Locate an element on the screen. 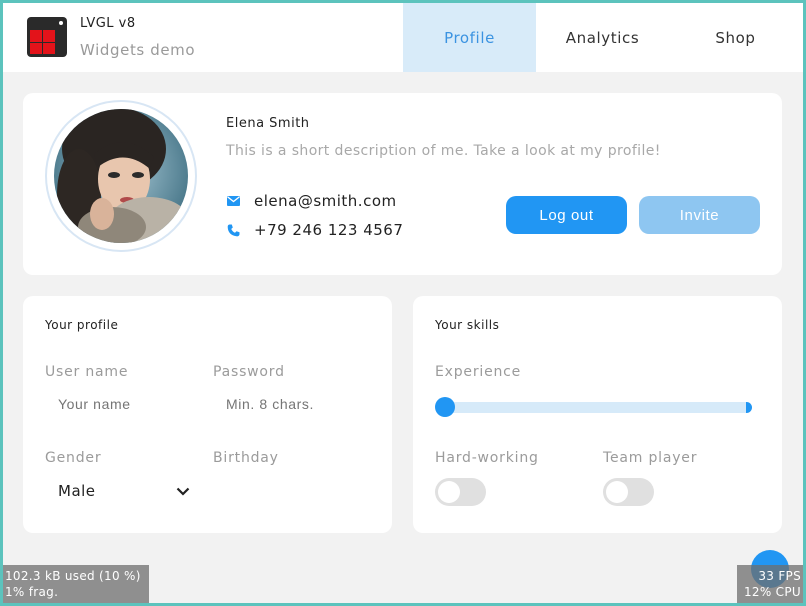  teamplayer-switch is located at coordinates (628, 492).